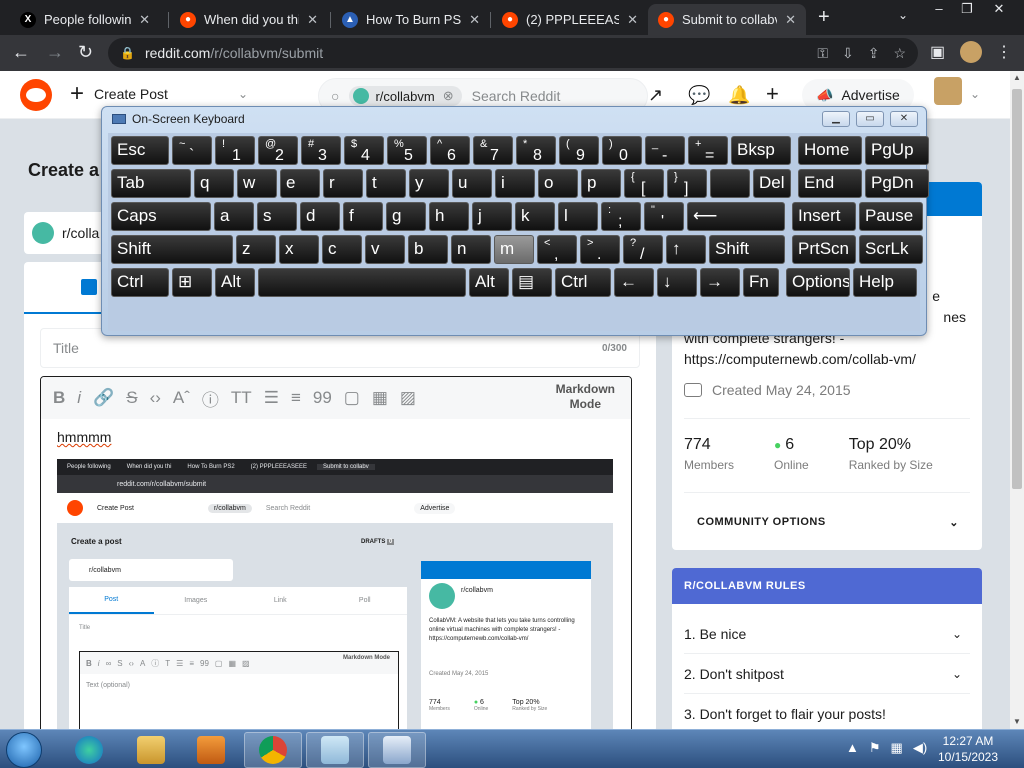  Describe the element at coordinates (536, 150) in the screenshot. I see `key-8: * 8` at that location.